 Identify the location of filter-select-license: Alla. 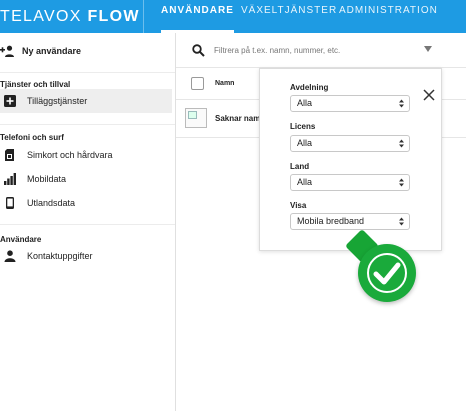
(350, 143).